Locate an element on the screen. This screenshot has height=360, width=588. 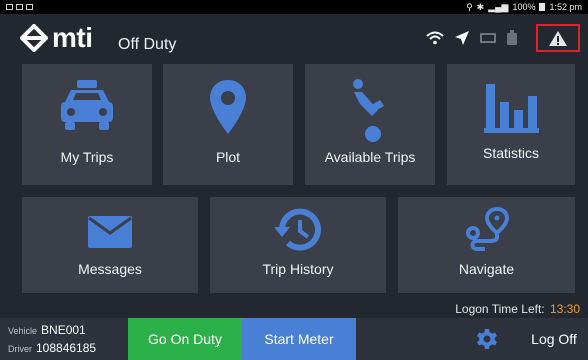
tile-label: Available Trips is located at coordinates (370, 157).